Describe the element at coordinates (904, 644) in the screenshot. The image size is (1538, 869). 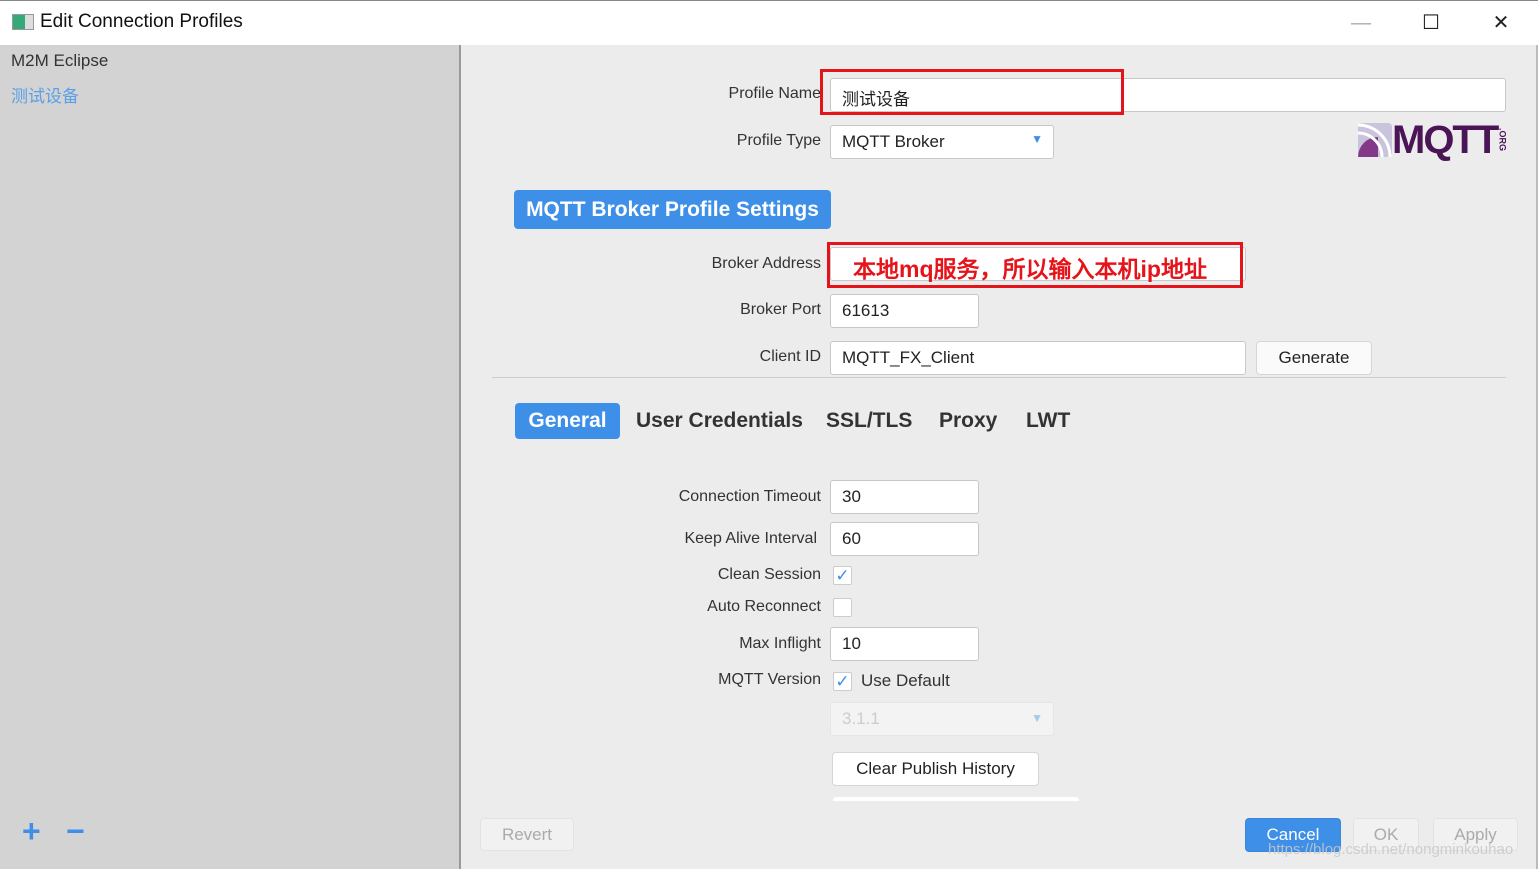
I see `max-inflight-input: 10` at that location.